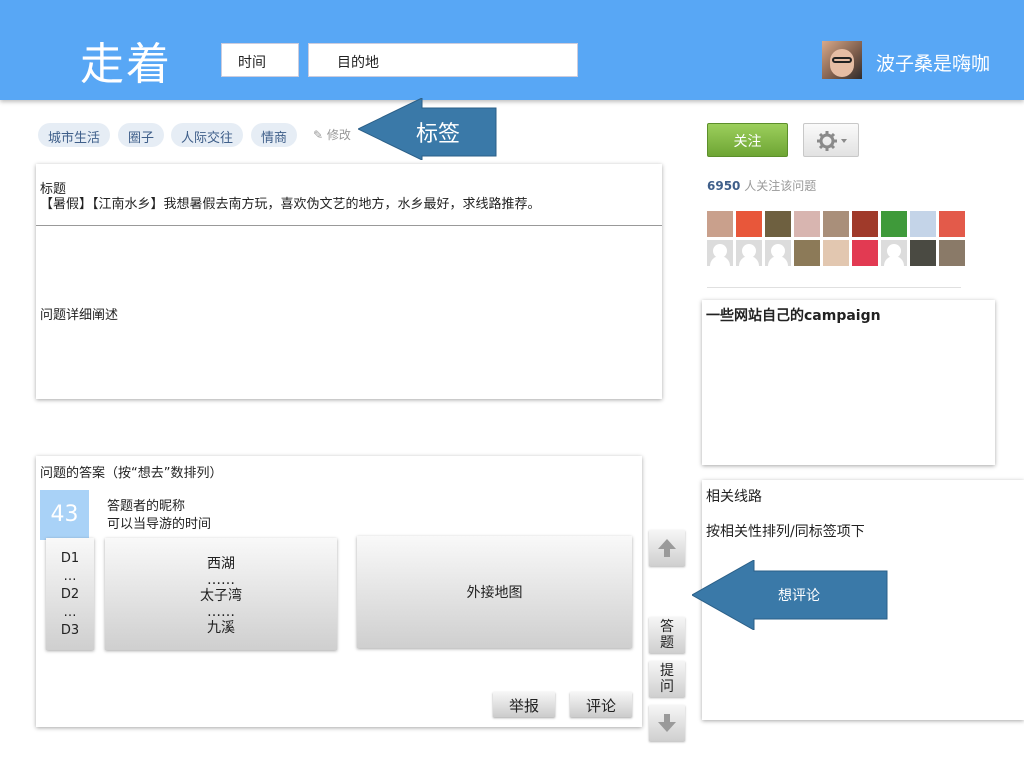  What do you see at coordinates (601, 704) in the screenshot?
I see `comment-button: 评论` at bounding box center [601, 704].